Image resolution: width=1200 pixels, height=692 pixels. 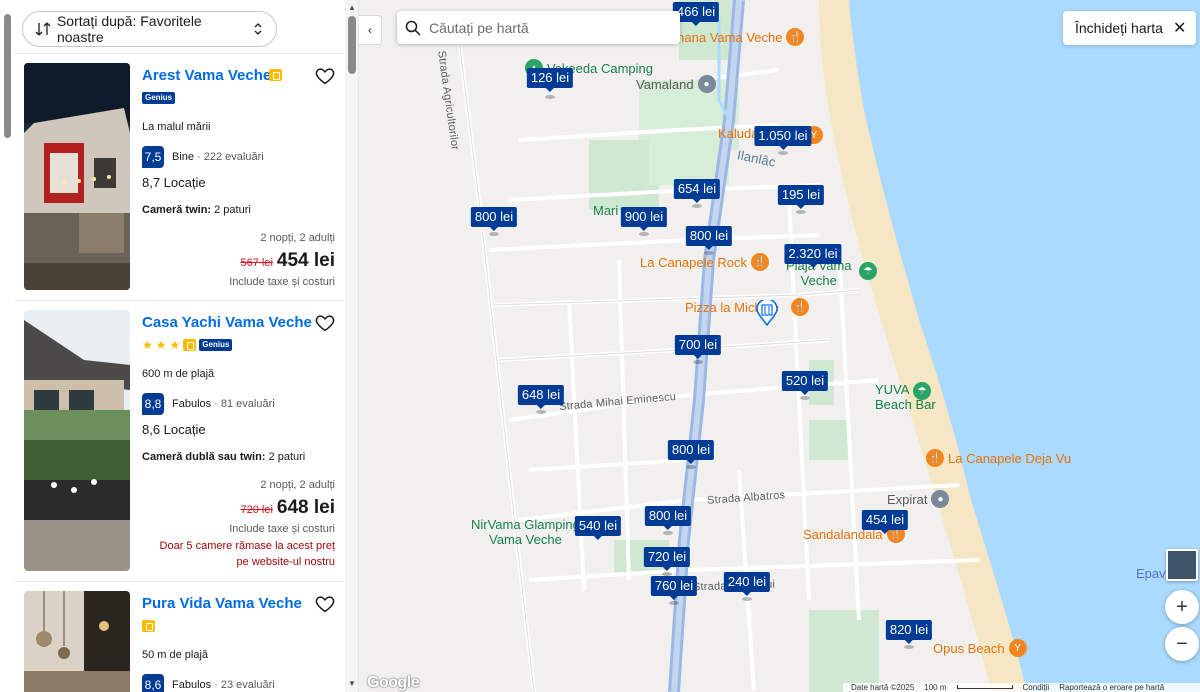 What do you see at coordinates (885, 522) in the screenshot?
I see `price-marker: 454 lei` at bounding box center [885, 522].